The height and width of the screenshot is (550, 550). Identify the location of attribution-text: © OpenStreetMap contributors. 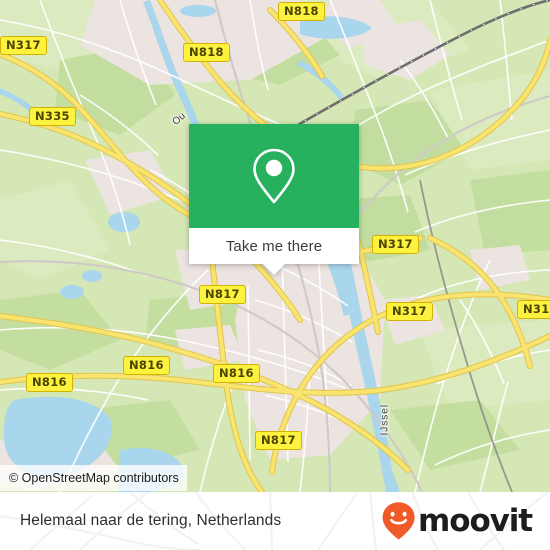
(94, 478).